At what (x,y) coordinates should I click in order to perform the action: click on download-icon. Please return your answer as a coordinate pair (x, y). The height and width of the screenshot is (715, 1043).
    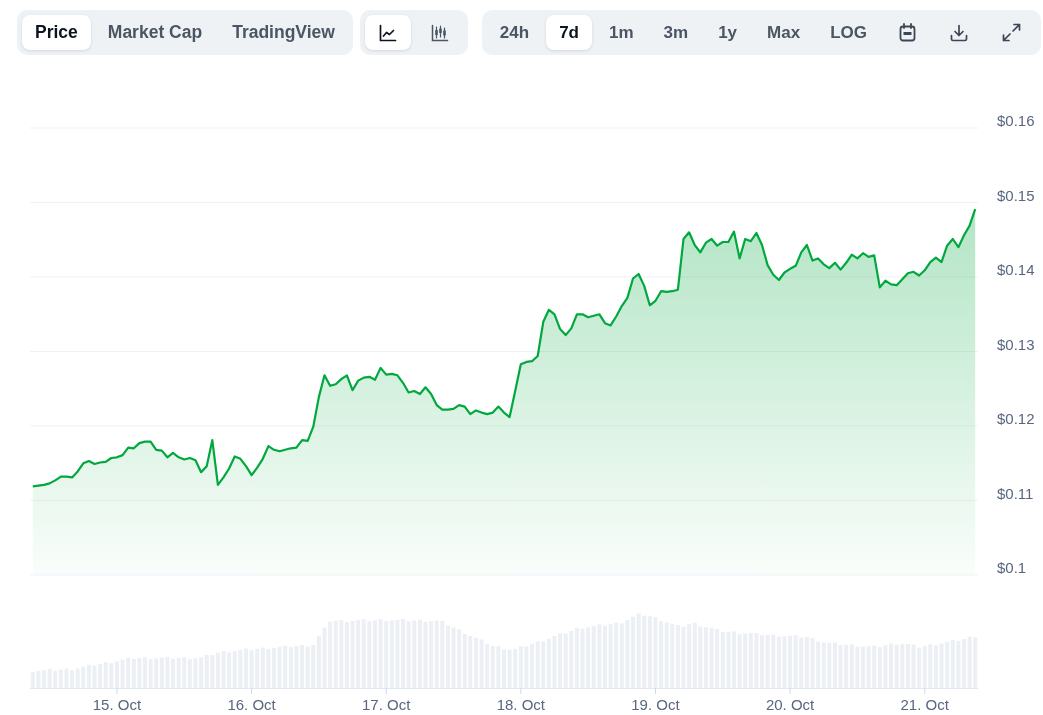
    Looking at the image, I should click on (959, 32).